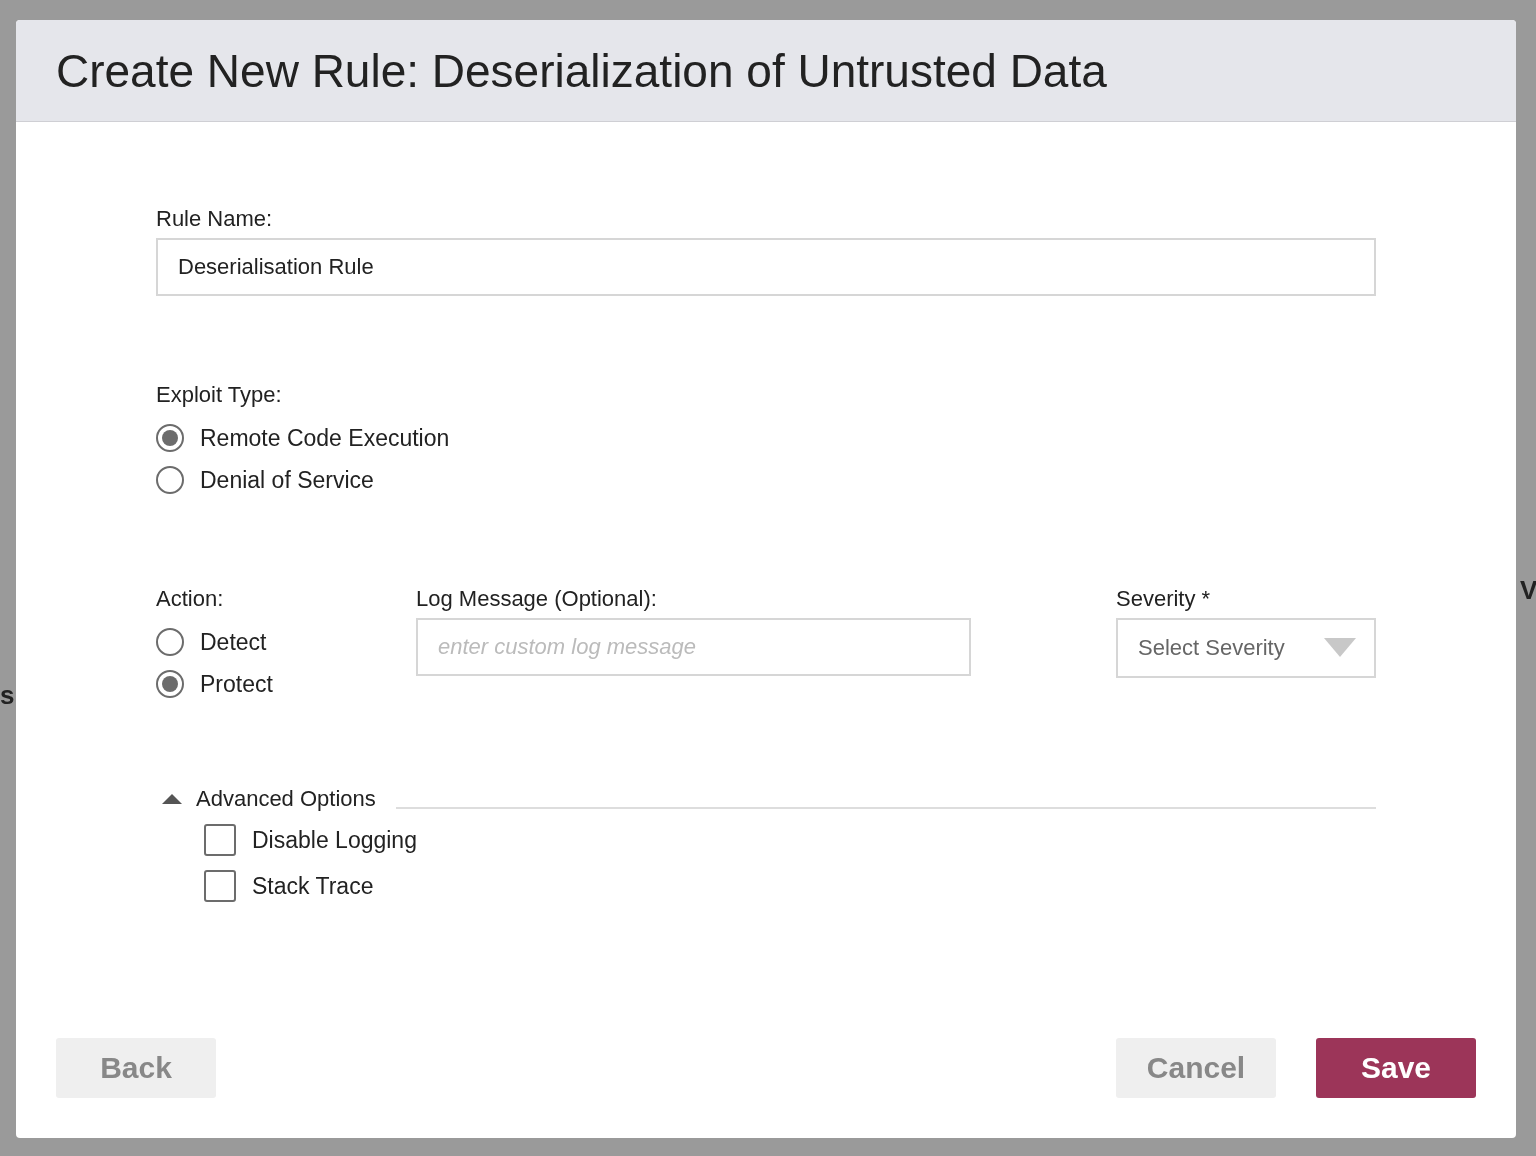  What do you see at coordinates (1164, 599) in the screenshot?
I see `field-label: Severity *` at bounding box center [1164, 599].